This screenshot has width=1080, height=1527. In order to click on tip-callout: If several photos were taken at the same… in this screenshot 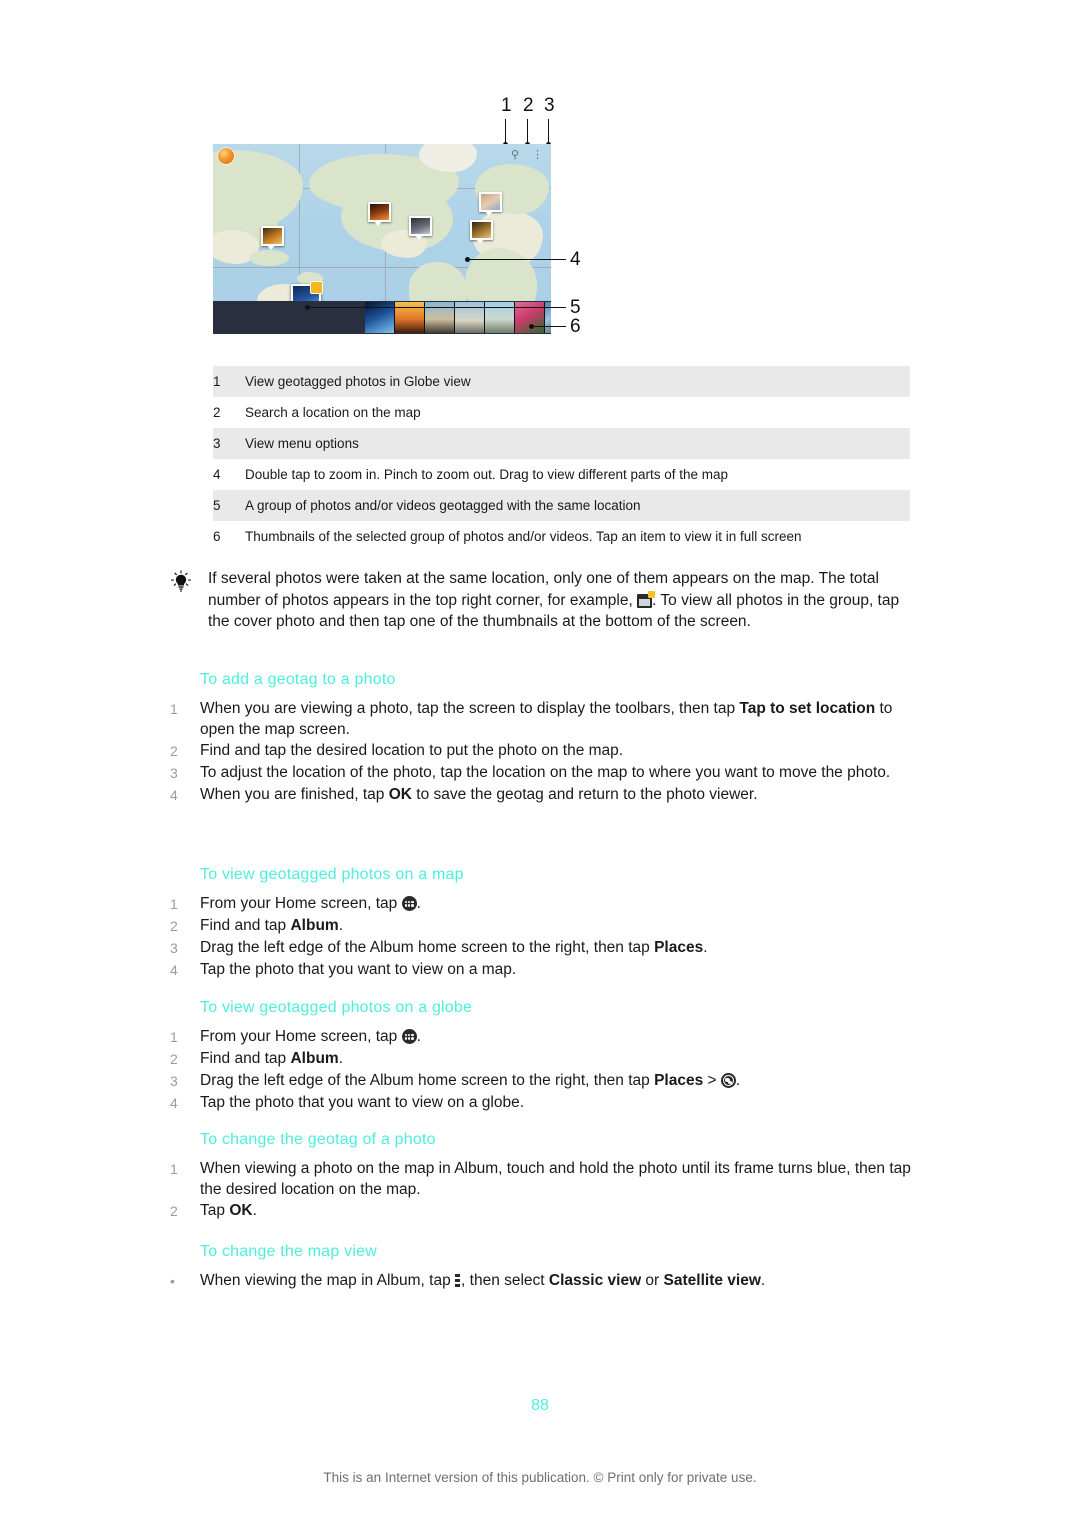, I will do `click(540, 600)`.